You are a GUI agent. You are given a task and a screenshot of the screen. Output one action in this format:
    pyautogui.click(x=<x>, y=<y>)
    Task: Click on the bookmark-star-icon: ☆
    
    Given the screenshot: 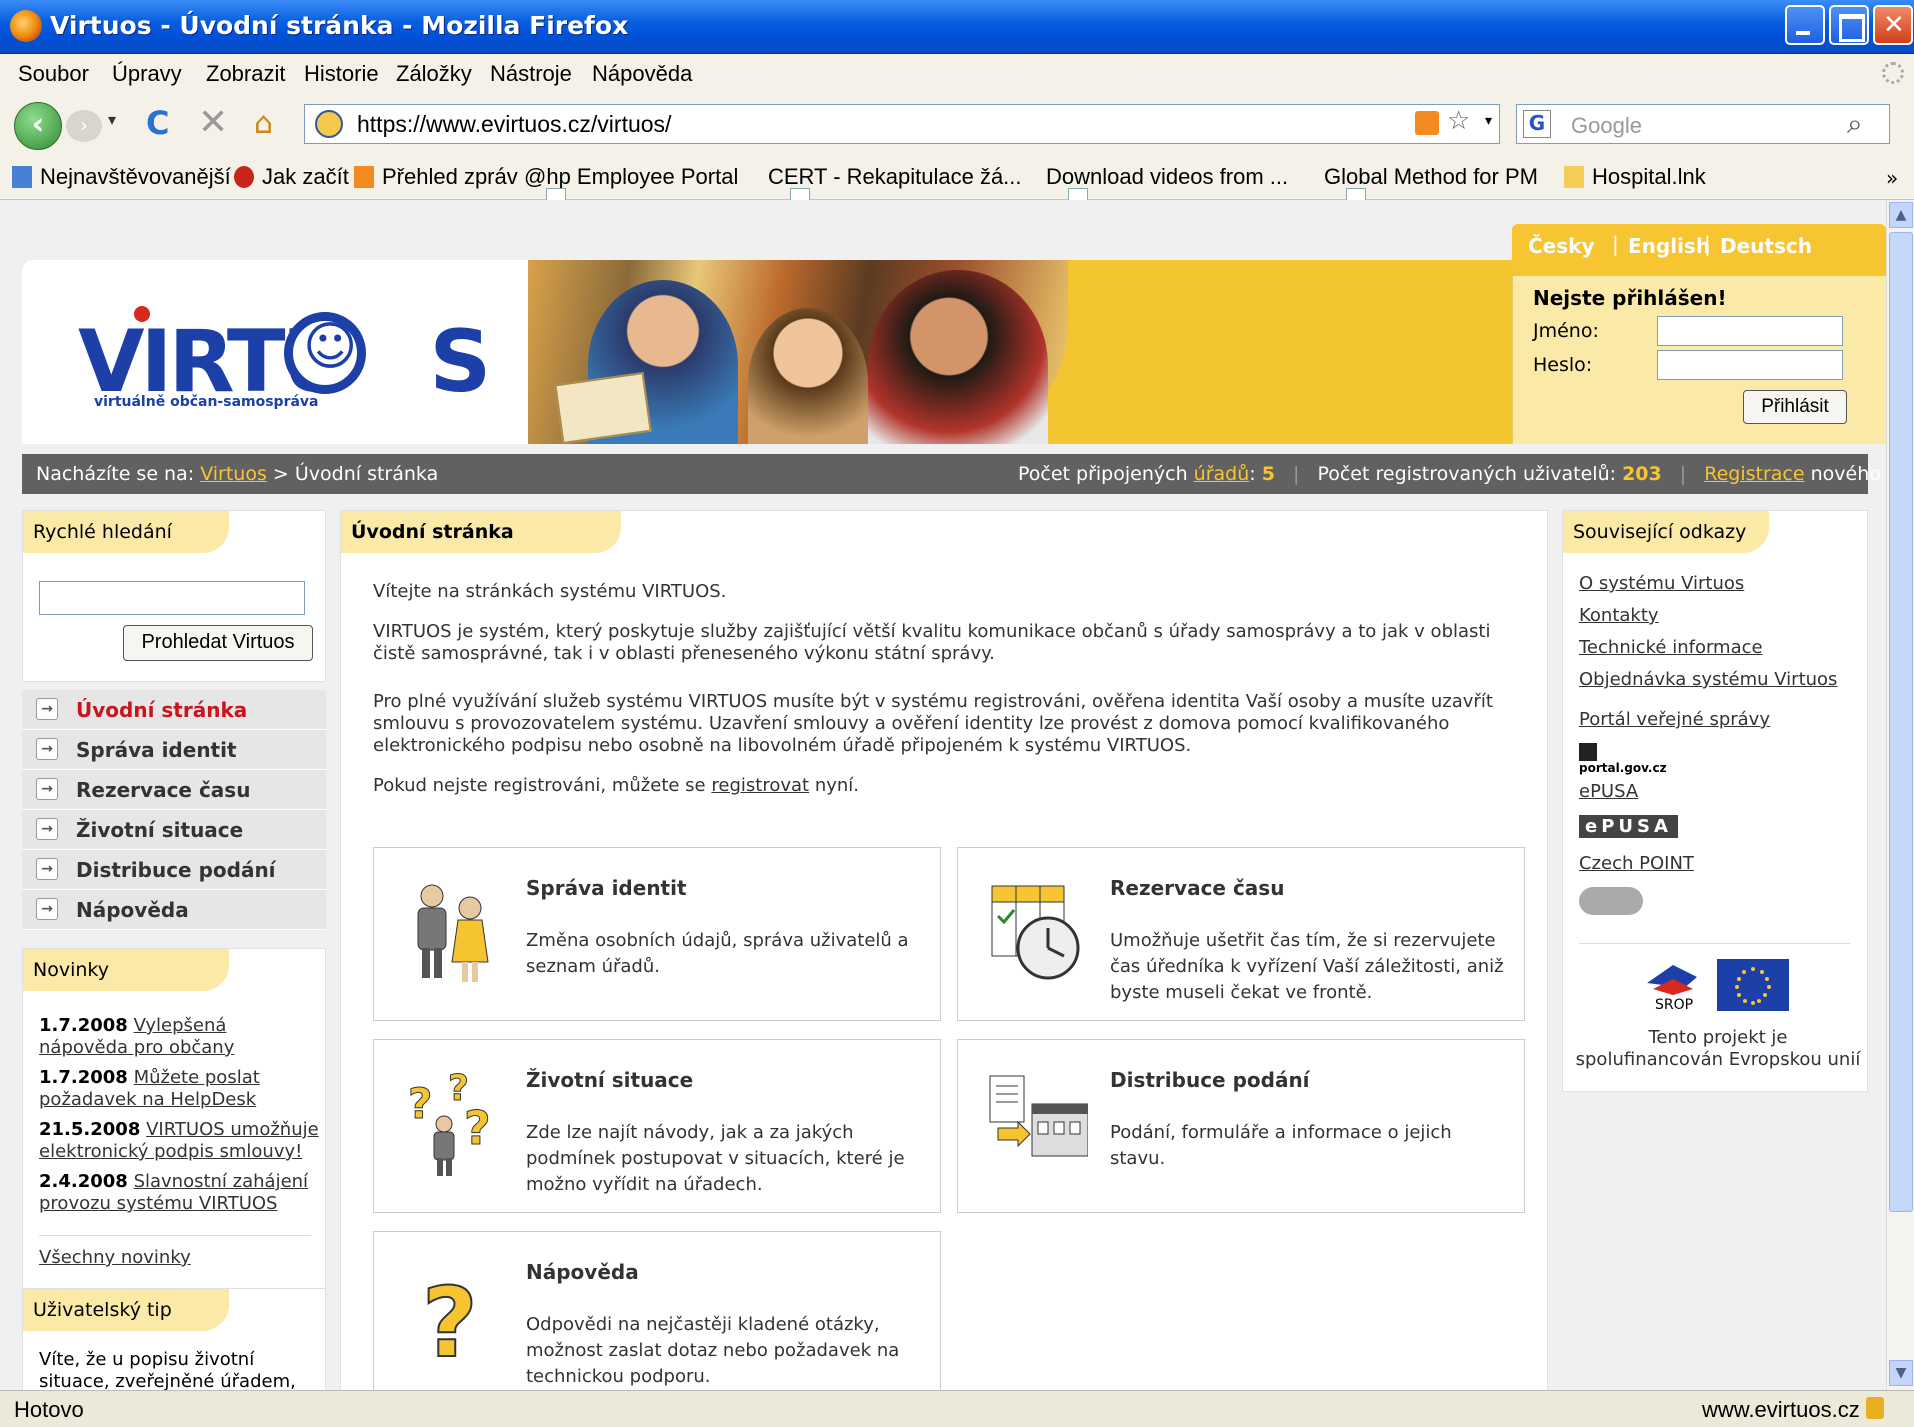 What is the action you would take?
    pyautogui.click(x=1458, y=121)
    